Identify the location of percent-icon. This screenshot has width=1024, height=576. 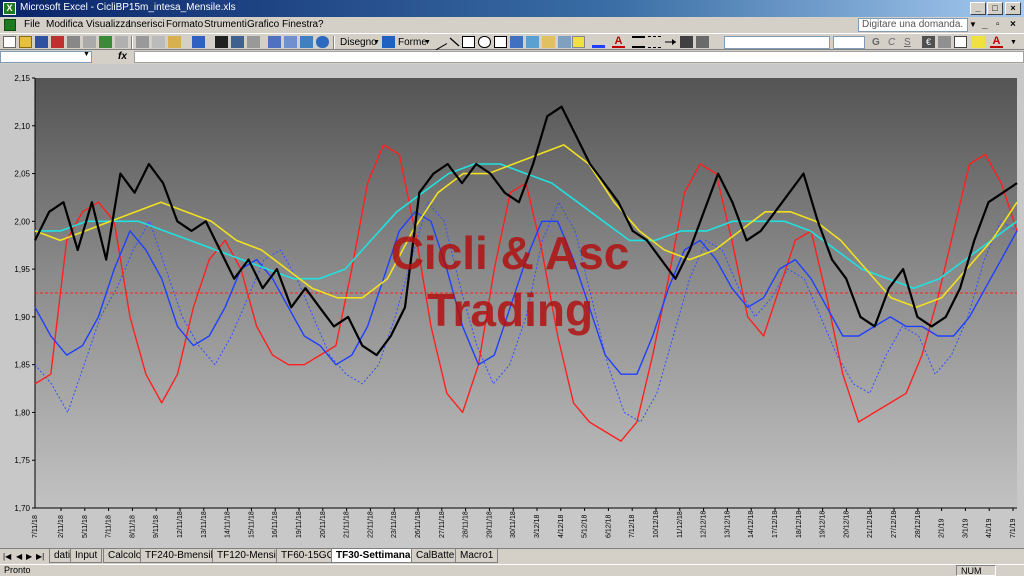
(944, 42).